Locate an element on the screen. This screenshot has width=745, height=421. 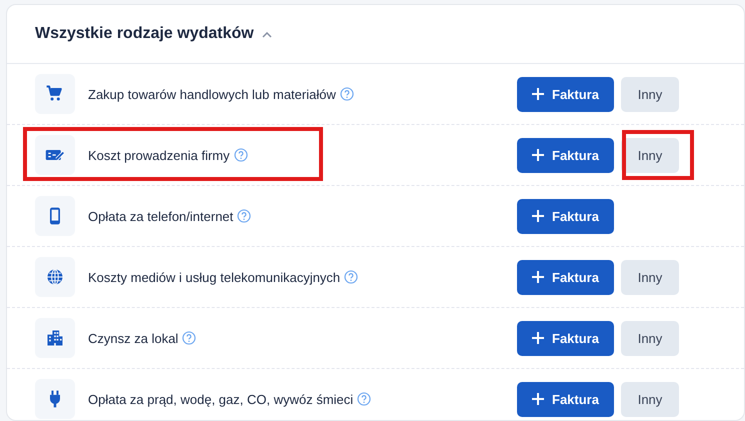
expense-label: Opłata za prąd, wodę, gaz, CO, wywóz śmieci is located at coordinates (221, 399).